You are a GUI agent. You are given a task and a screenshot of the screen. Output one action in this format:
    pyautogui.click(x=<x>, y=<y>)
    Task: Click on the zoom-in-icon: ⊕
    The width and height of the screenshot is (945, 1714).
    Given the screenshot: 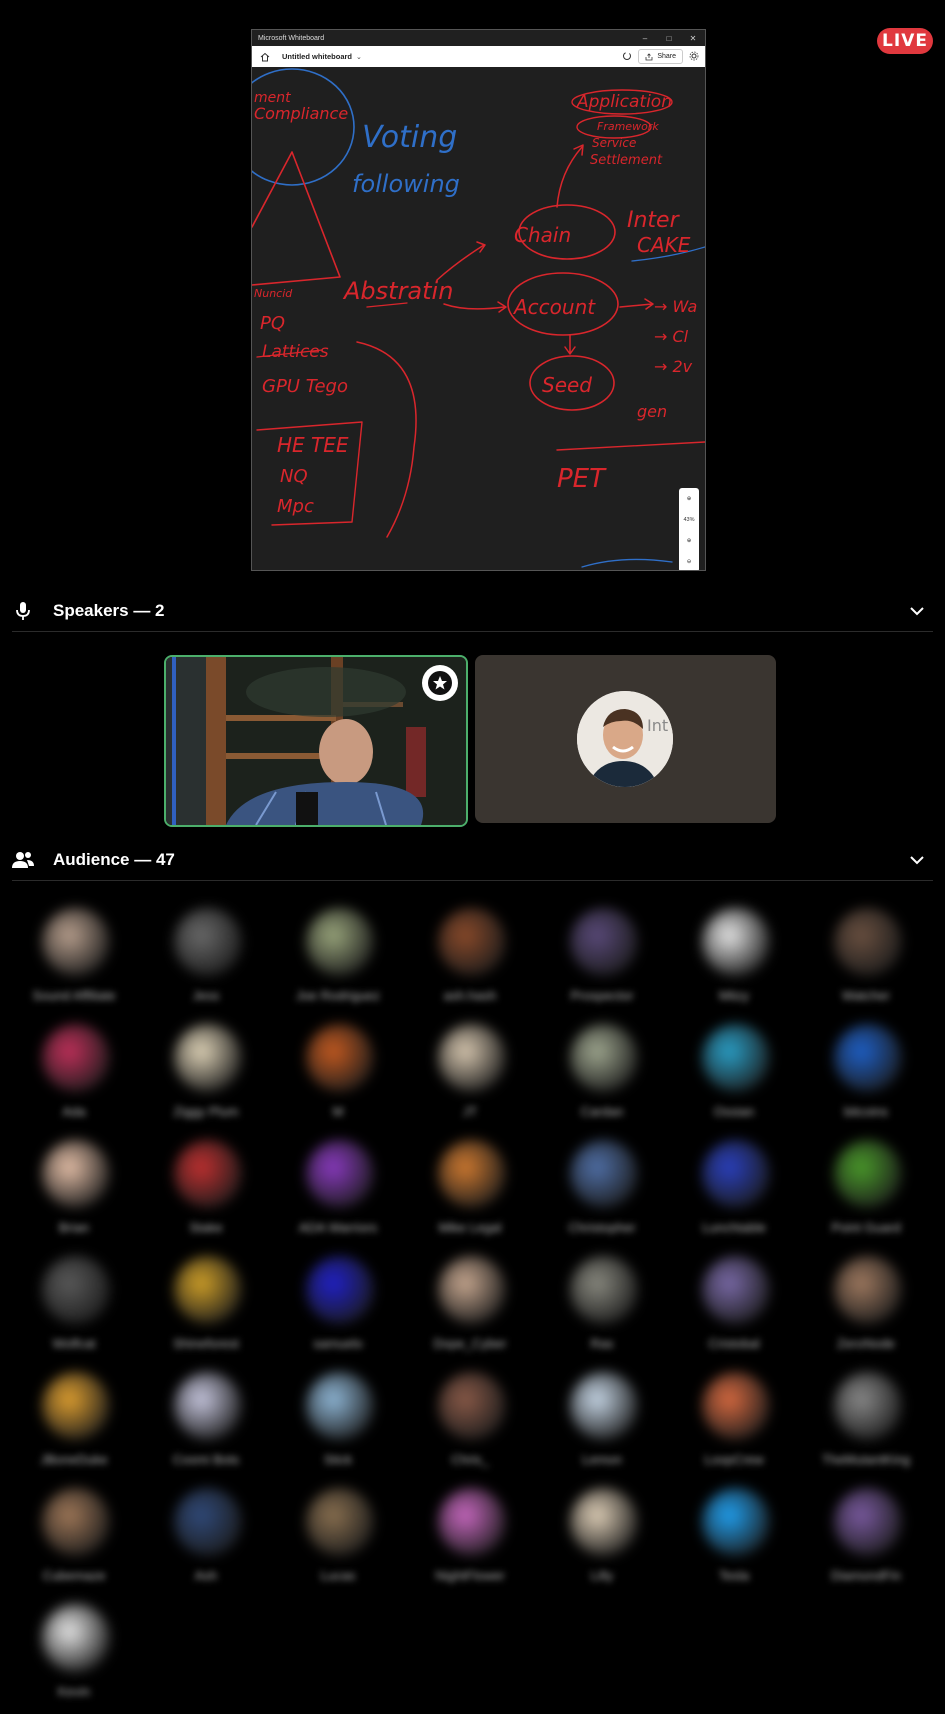 What is the action you would take?
    pyautogui.click(x=689, y=499)
    